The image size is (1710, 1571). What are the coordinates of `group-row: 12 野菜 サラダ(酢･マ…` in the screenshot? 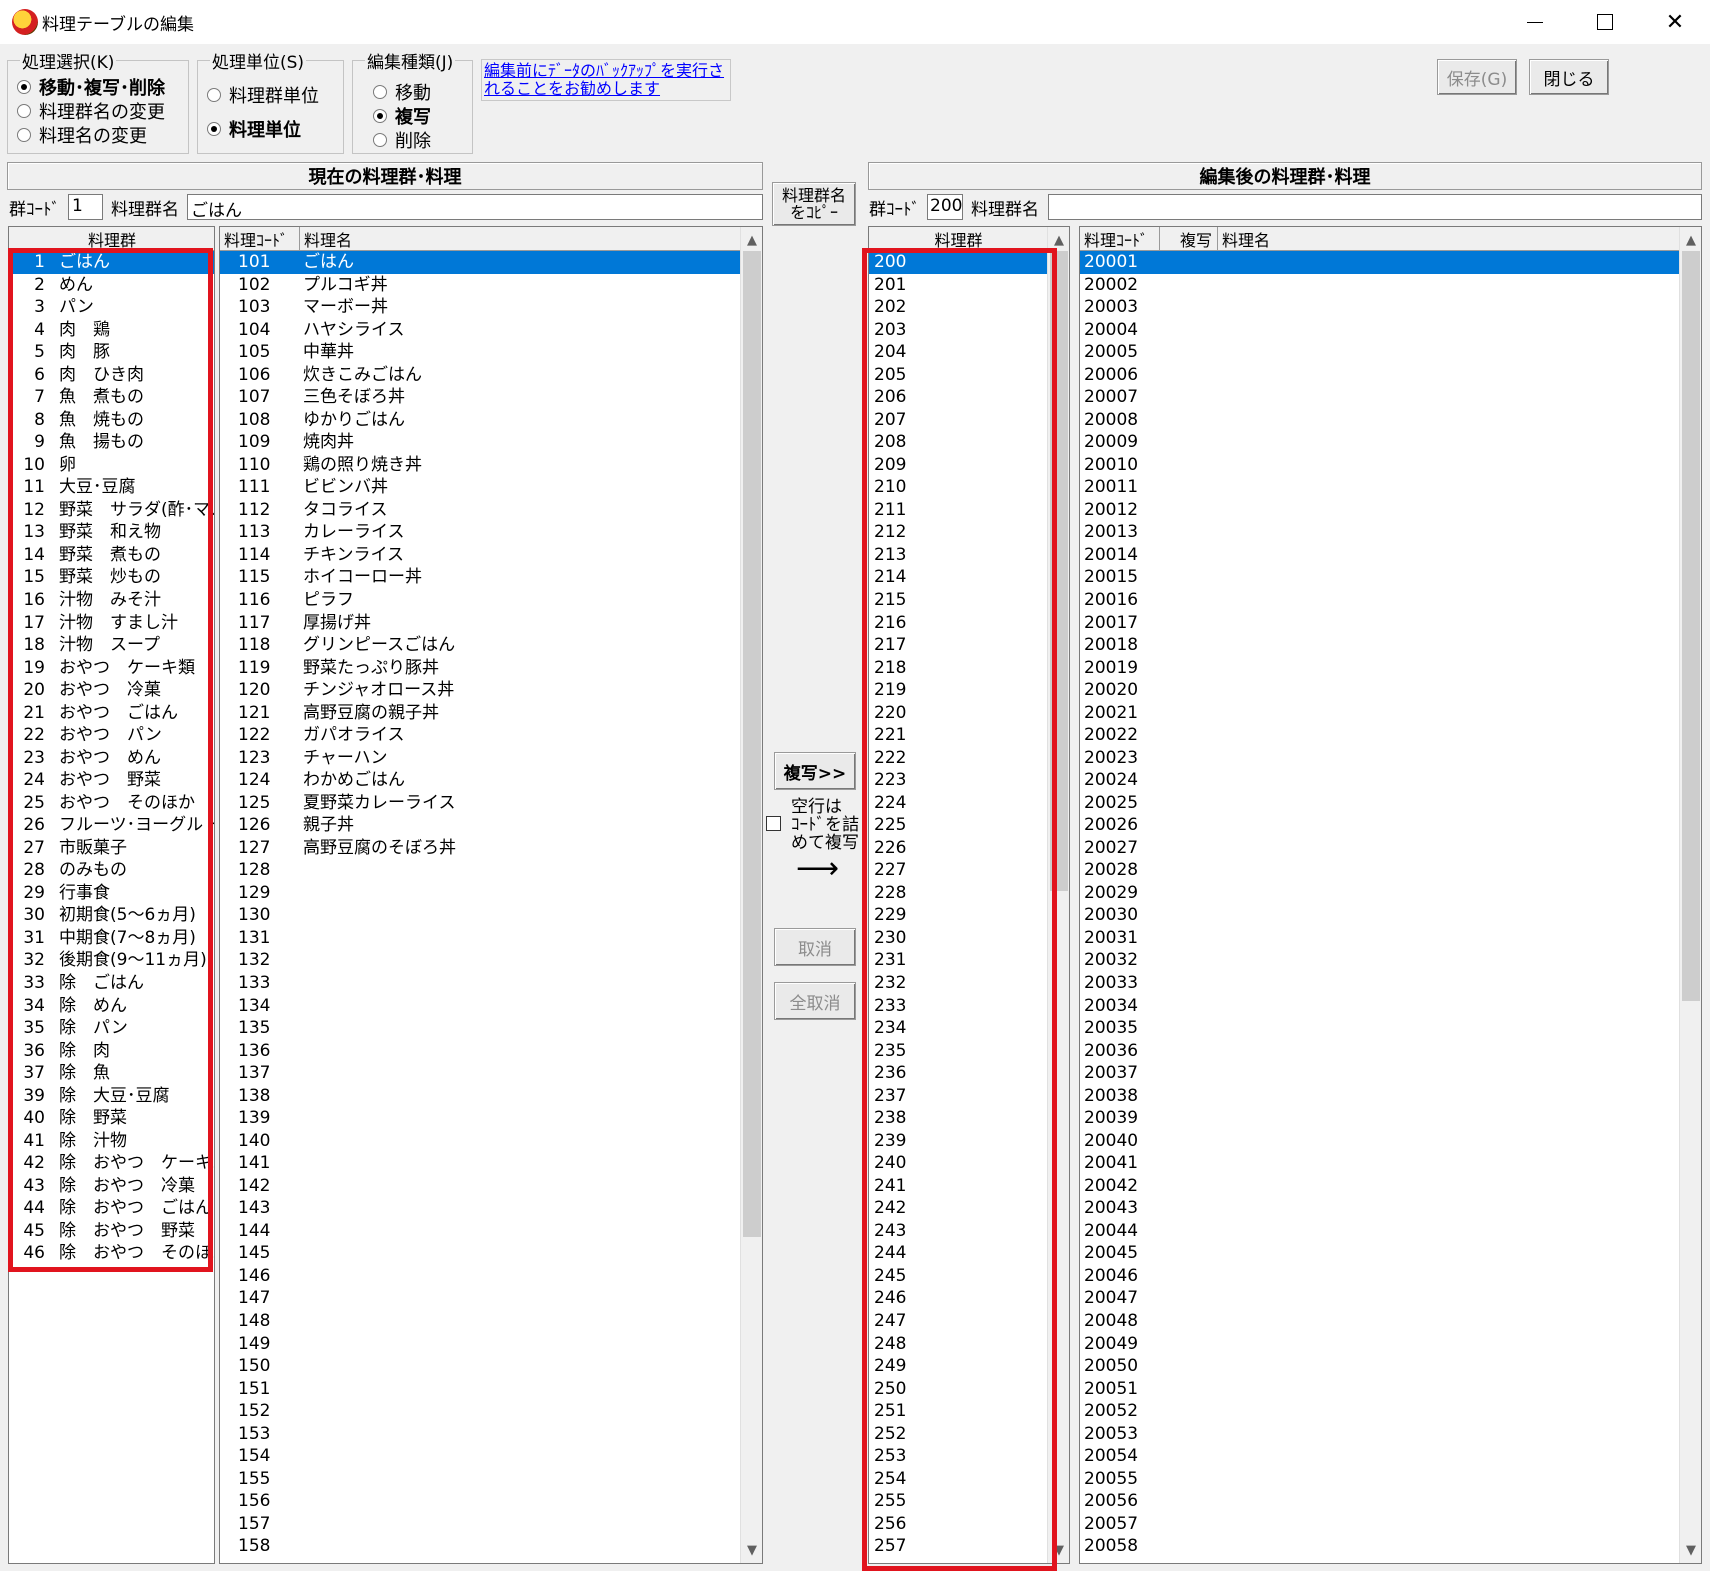 It's located at (111, 510).